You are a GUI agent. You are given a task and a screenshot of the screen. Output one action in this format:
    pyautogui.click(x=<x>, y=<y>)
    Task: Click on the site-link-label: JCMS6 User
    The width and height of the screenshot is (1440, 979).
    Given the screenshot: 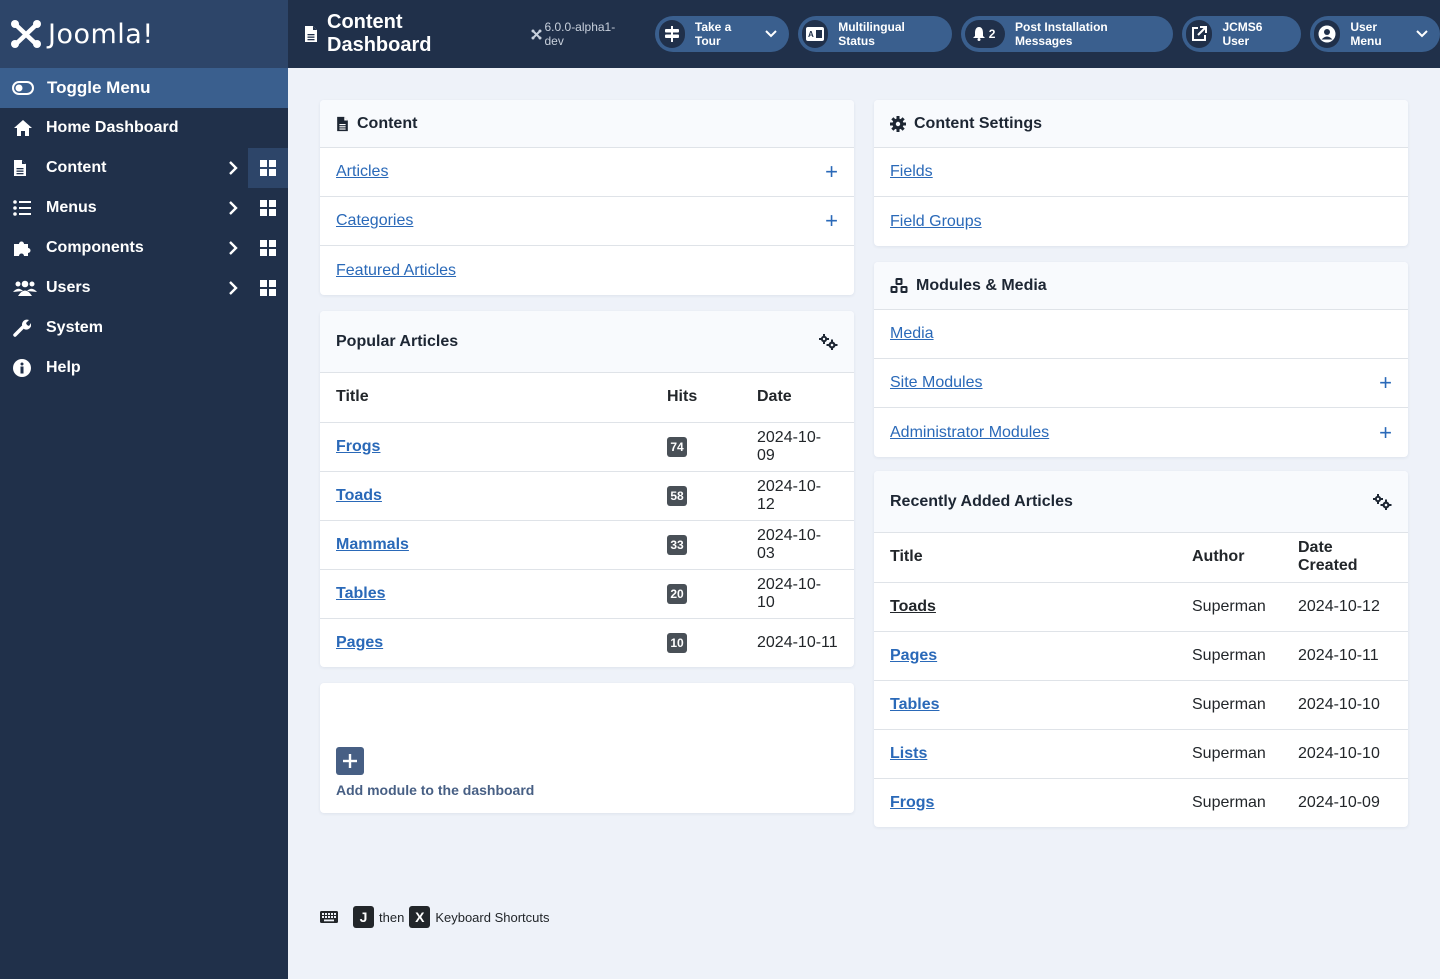 What is the action you would take?
    pyautogui.click(x=1242, y=34)
    